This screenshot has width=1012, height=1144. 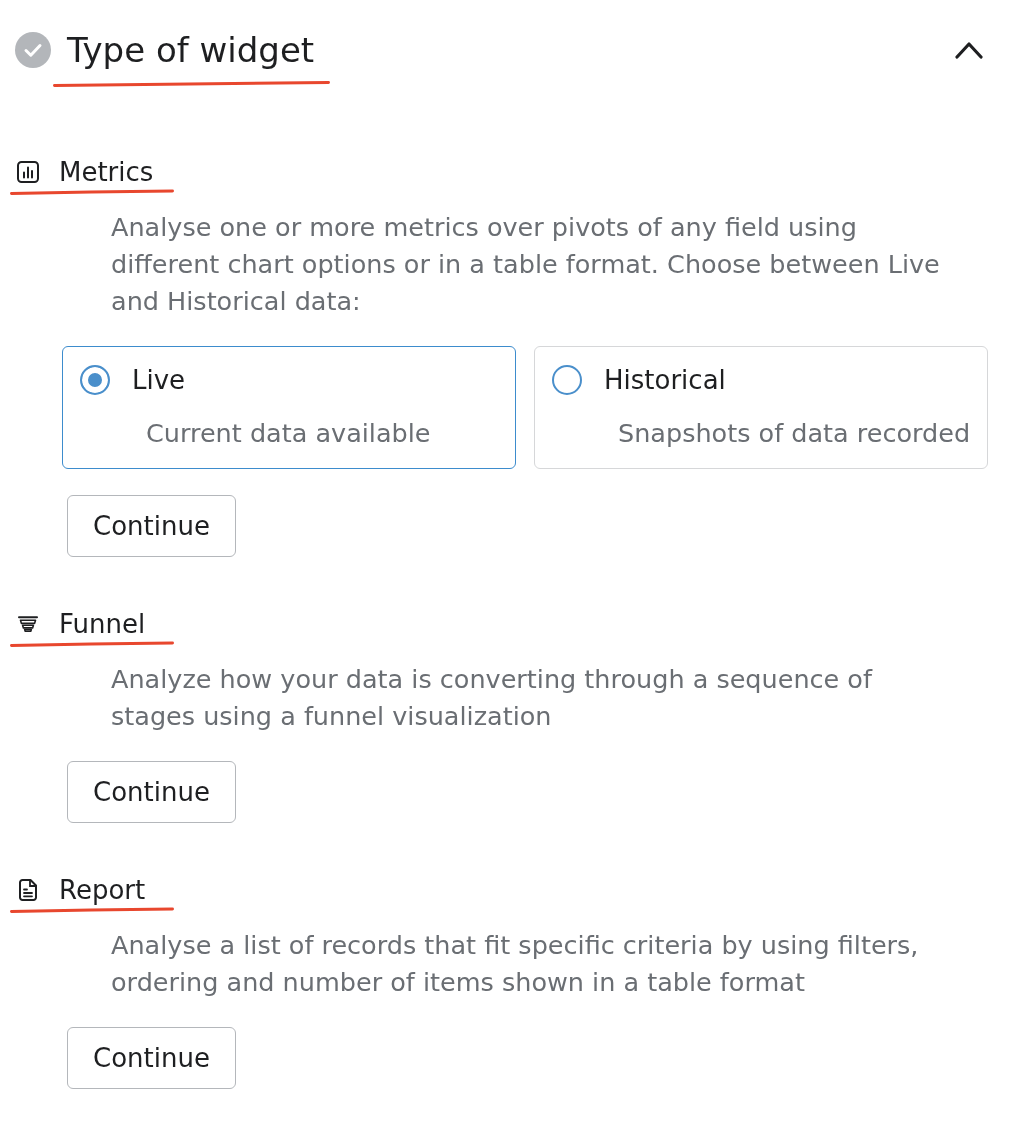 I want to click on panel-title: Type of widget, so click(x=191, y=50).